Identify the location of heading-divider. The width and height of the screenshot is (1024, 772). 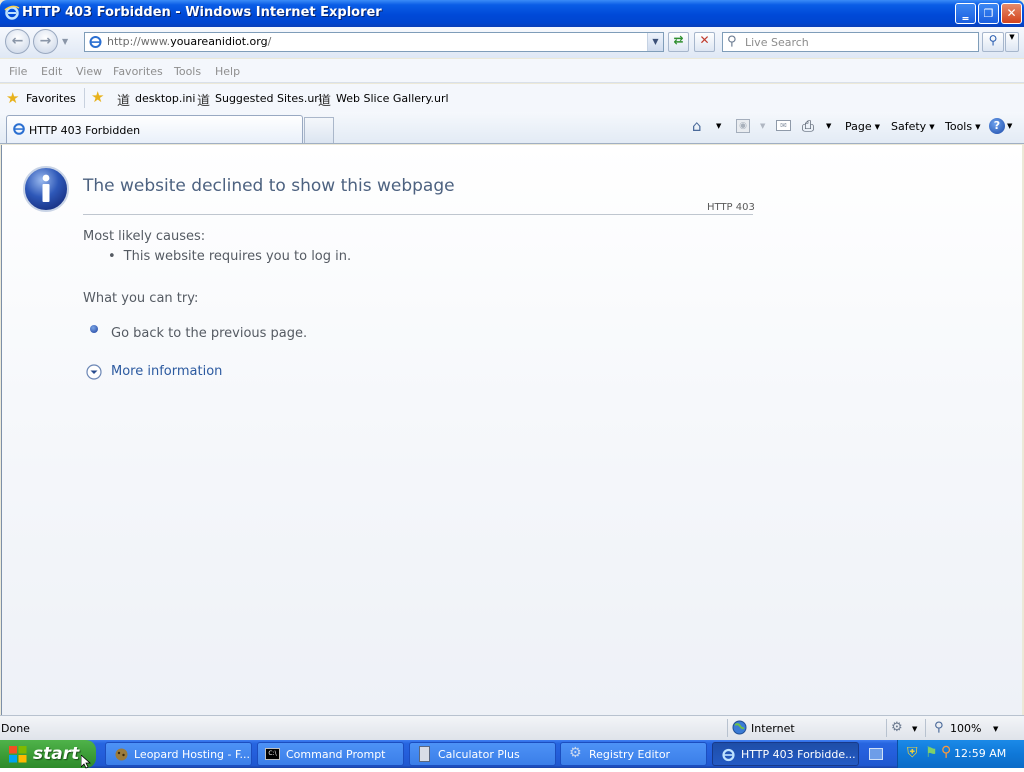
(418, 214).